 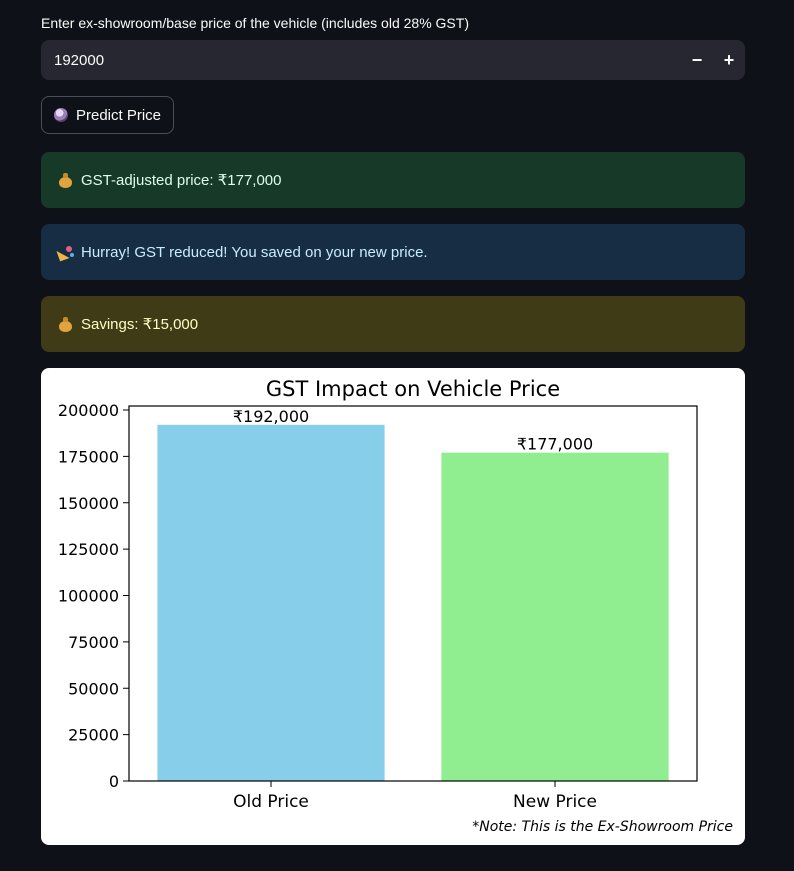 What do you see at coordinates (88, 456) in the screenshot?
I see `y-tick-label: 175000` at bounding box center [88, 456].